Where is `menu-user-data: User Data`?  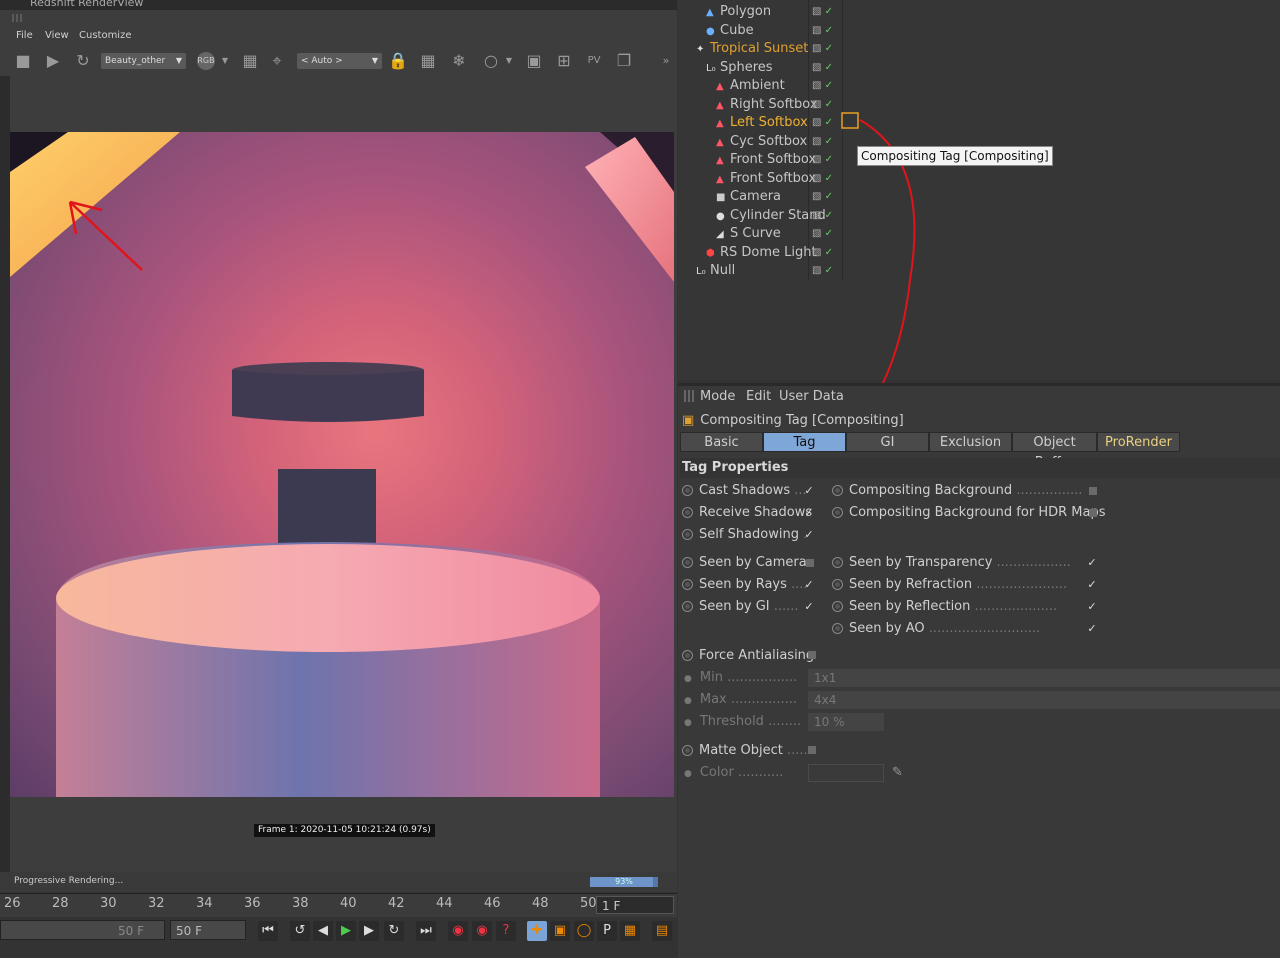 menu-user-data: User Data is located at coordinates (811, 396).